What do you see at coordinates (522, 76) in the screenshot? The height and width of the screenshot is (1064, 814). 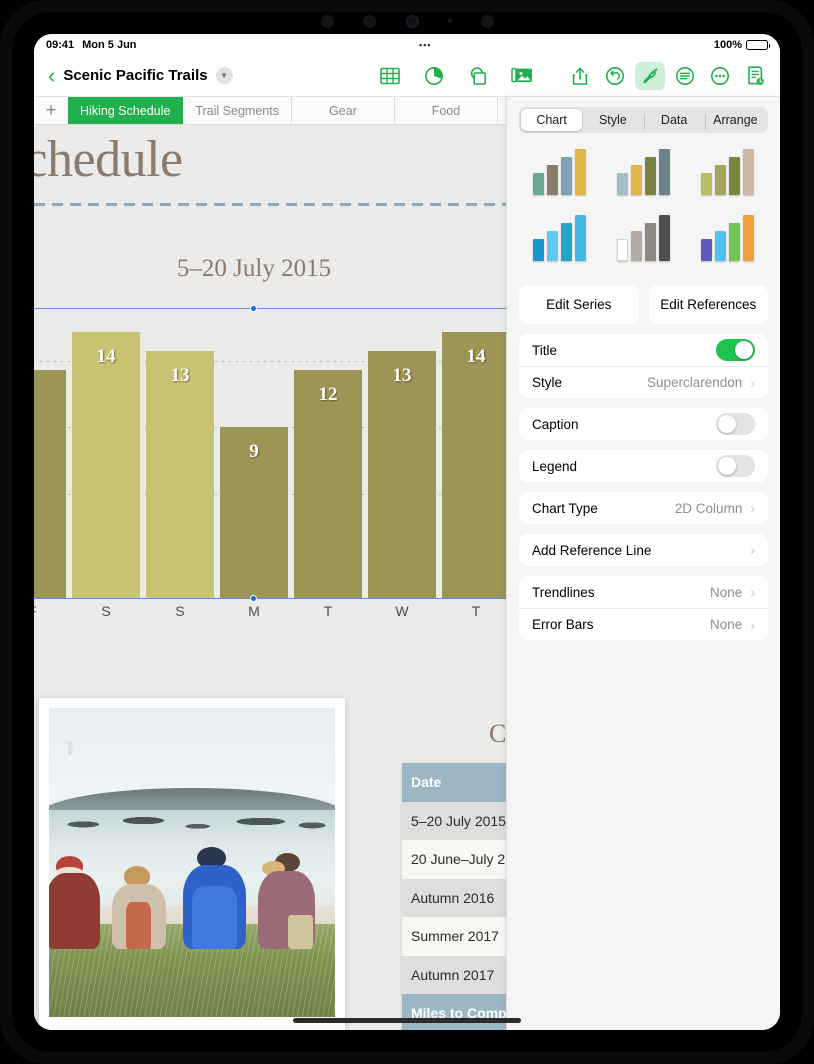 I see `insert-media-icon` at bounding box center [522, 76].